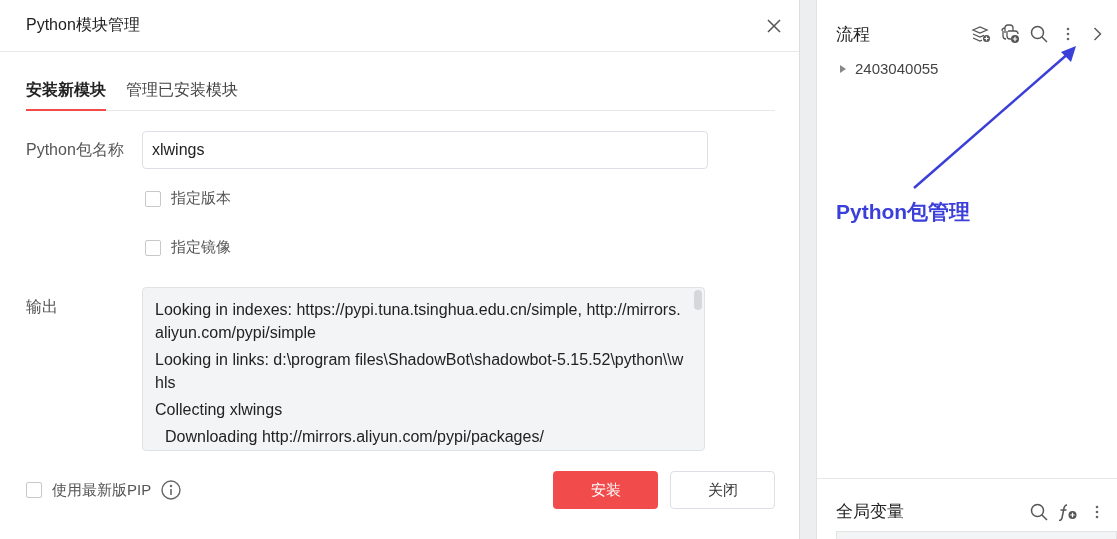 The width and height of the screenshot is (1117, 539). What do you see at coordinates (354, 437) in the screenshot?
I see `log-line: Downloading http://mirrors.aliyun.com/pypi/packages/` at bounding box center [354, 437].